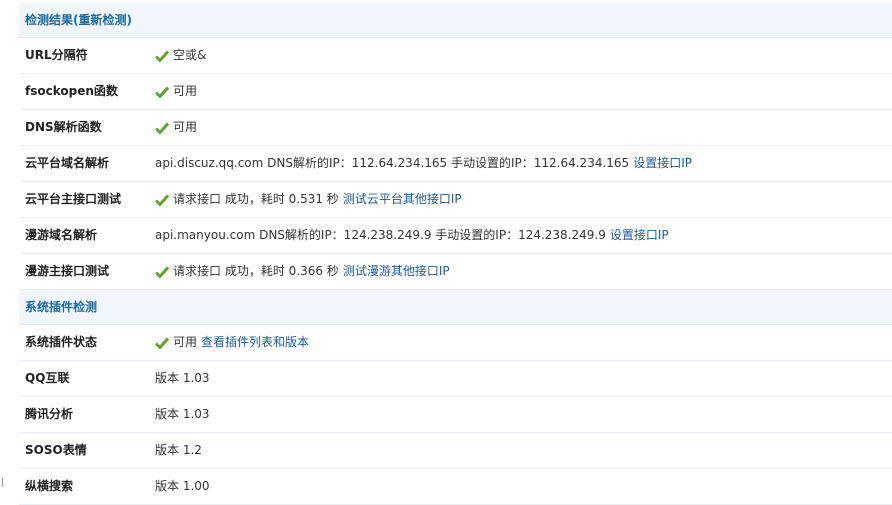  What do you see at coordinates (455, 415) in the screenshot?
I see `row-plugin-tencent-analytics: 腾讯分析 版本 1.03` at bounding box center [455, 415].